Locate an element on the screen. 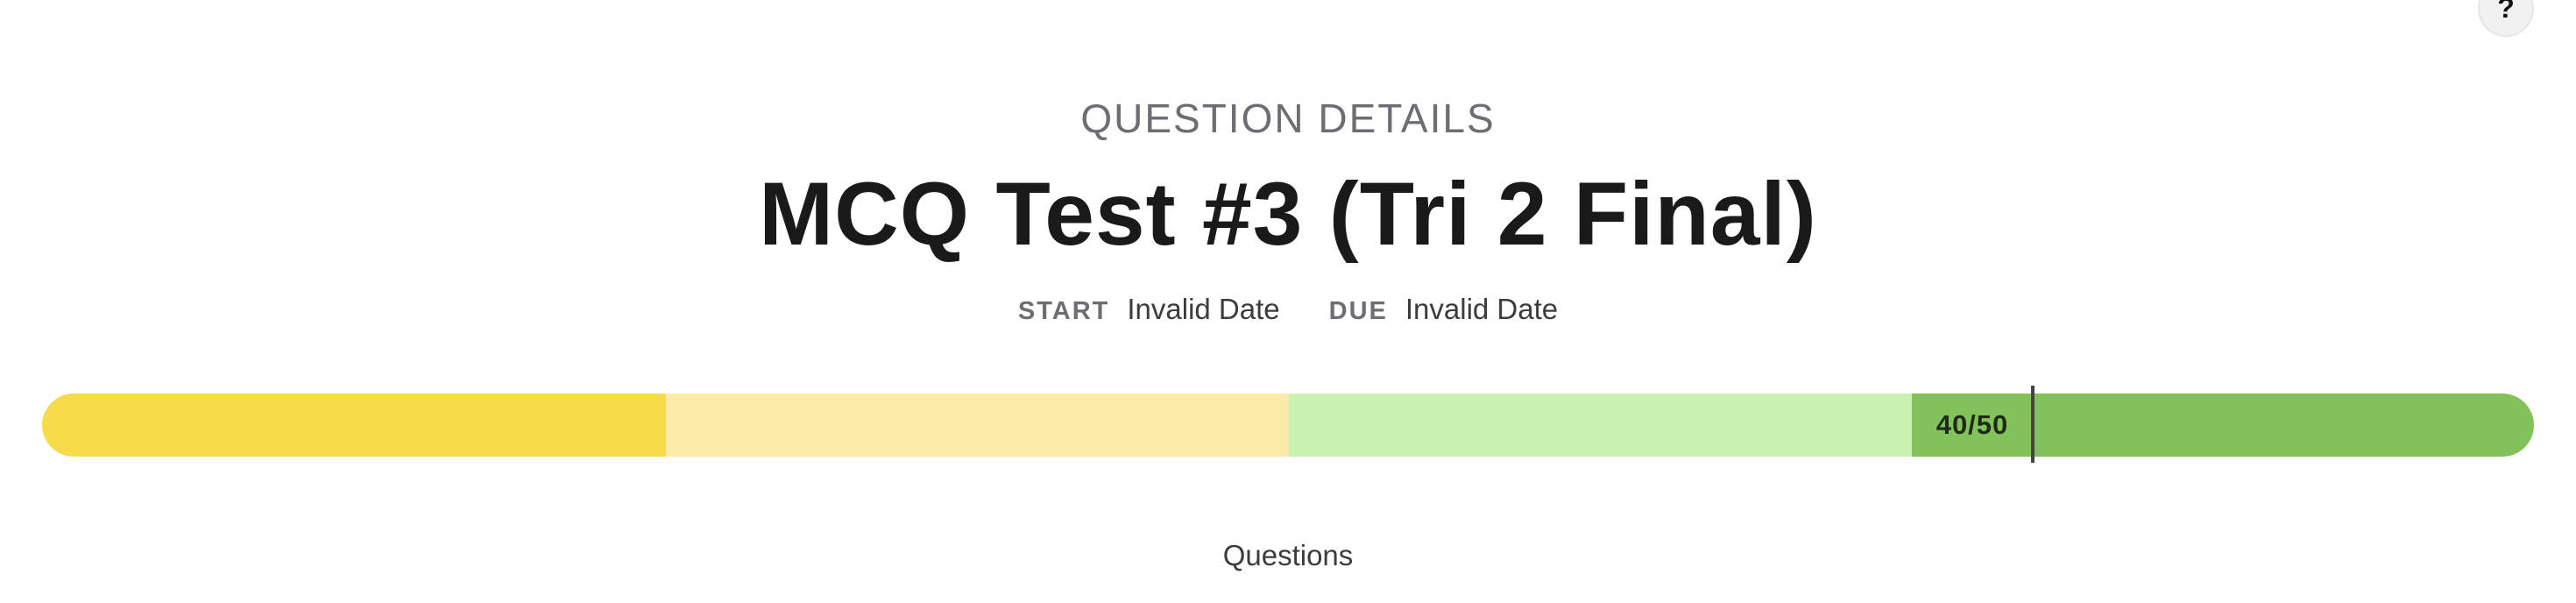 This screenshot has height=603, width=2576. due-date: DUE Invalid Date is located at coordinates (1444, 309).